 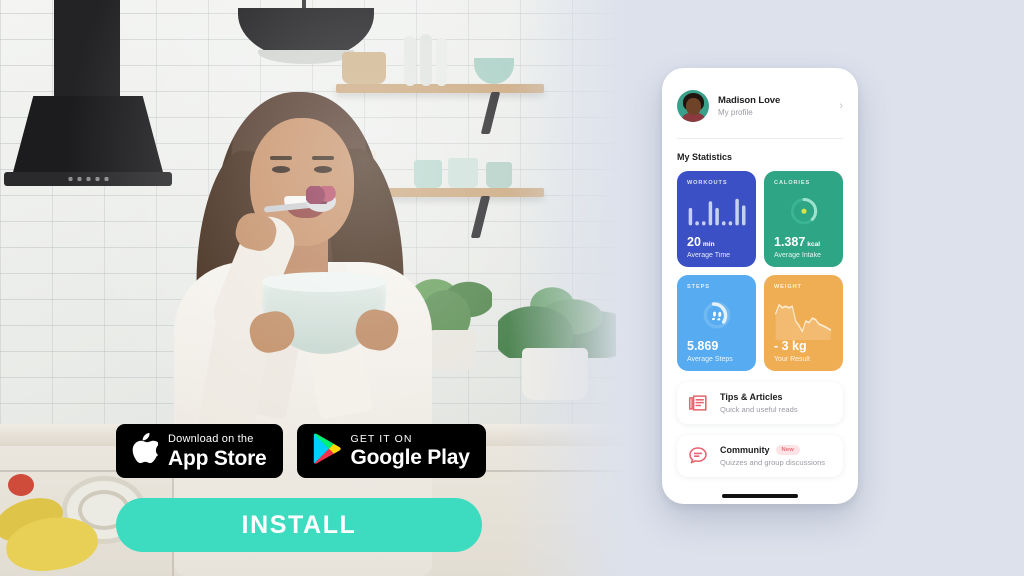 What do you see at coordinates (211, 438) in the screenshot?
I see `app-store-badge-top-text: Download on the` at bounding box center [211, 438].